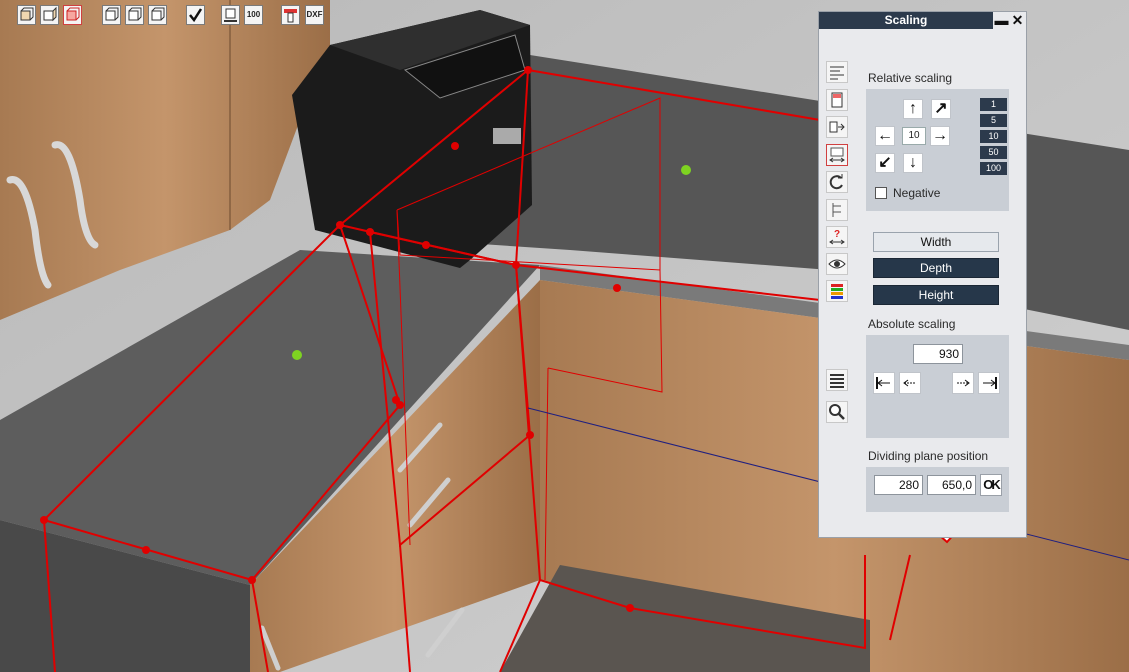 This screenshot has width=1129, height=672. I want to click on view-top-icon, so click(72, 15).